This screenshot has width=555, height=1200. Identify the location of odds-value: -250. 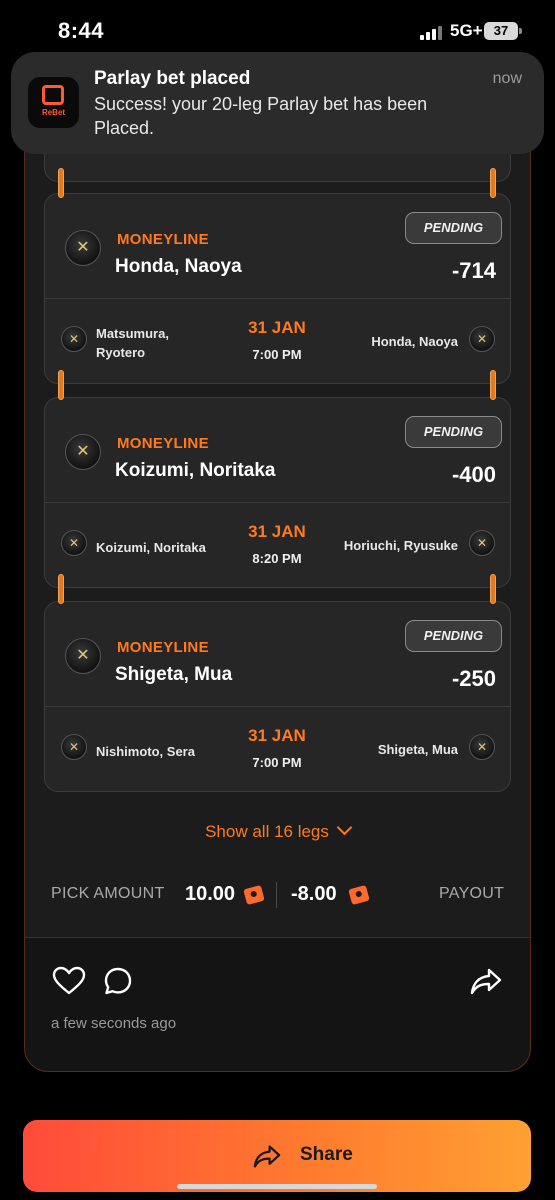
(473, 678).